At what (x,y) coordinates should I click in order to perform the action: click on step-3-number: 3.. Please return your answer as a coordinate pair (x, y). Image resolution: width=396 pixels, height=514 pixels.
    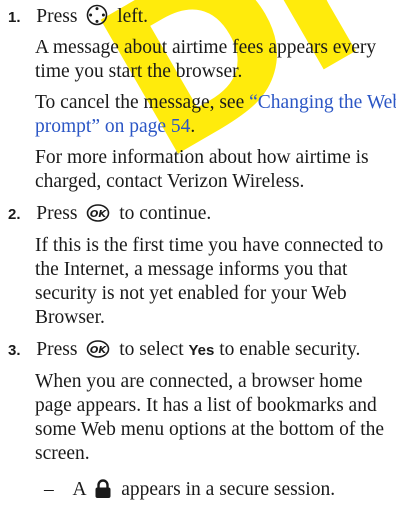
    Looking at the image, I should click on (14, 350).